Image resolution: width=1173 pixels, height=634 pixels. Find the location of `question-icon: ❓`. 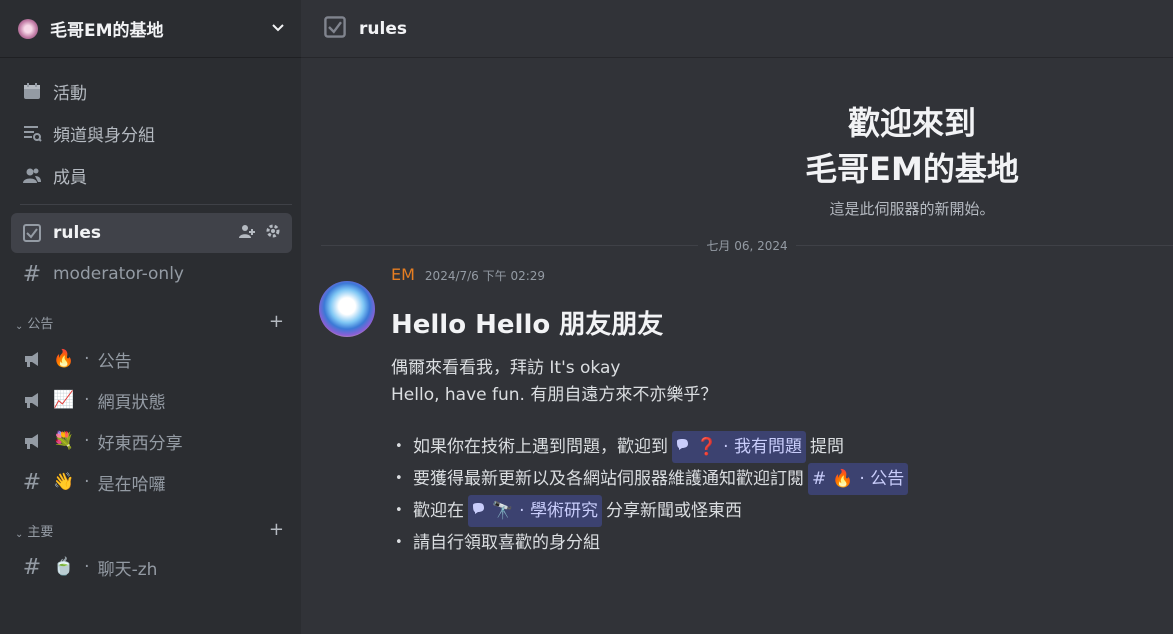

question-icon: ❓ is located at coordinates (707, 447).